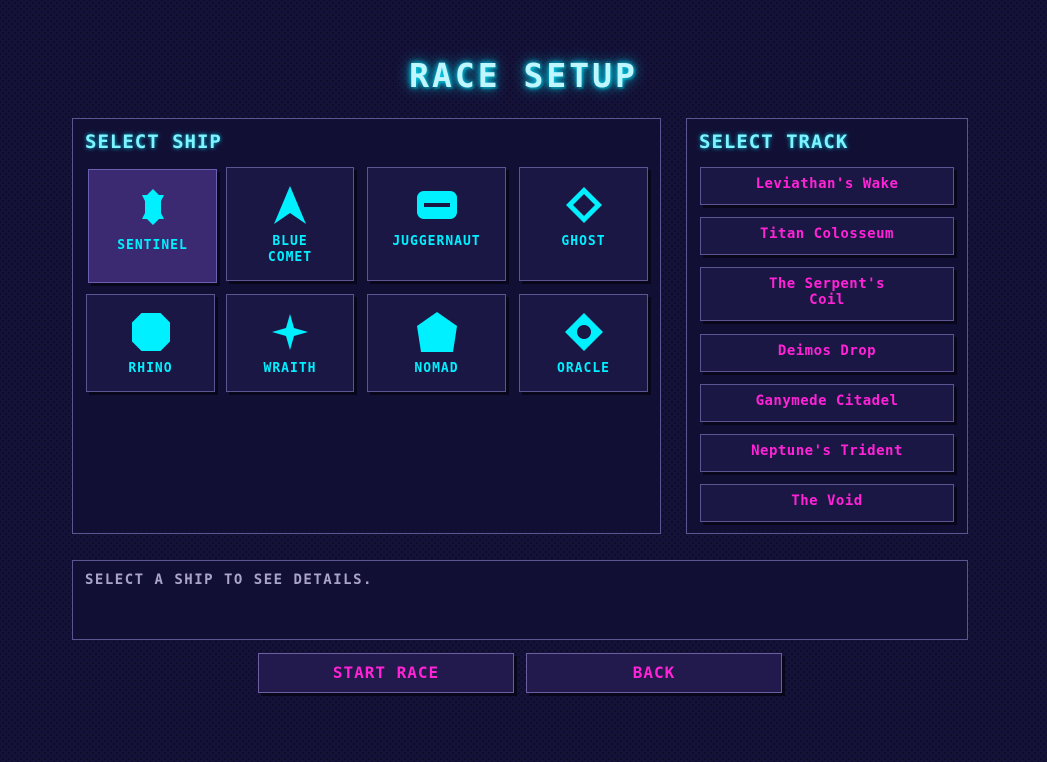 This screenshot has width=1047, height=762. I want to click on track-button: Ganymede Citadel, so click(827, 403).